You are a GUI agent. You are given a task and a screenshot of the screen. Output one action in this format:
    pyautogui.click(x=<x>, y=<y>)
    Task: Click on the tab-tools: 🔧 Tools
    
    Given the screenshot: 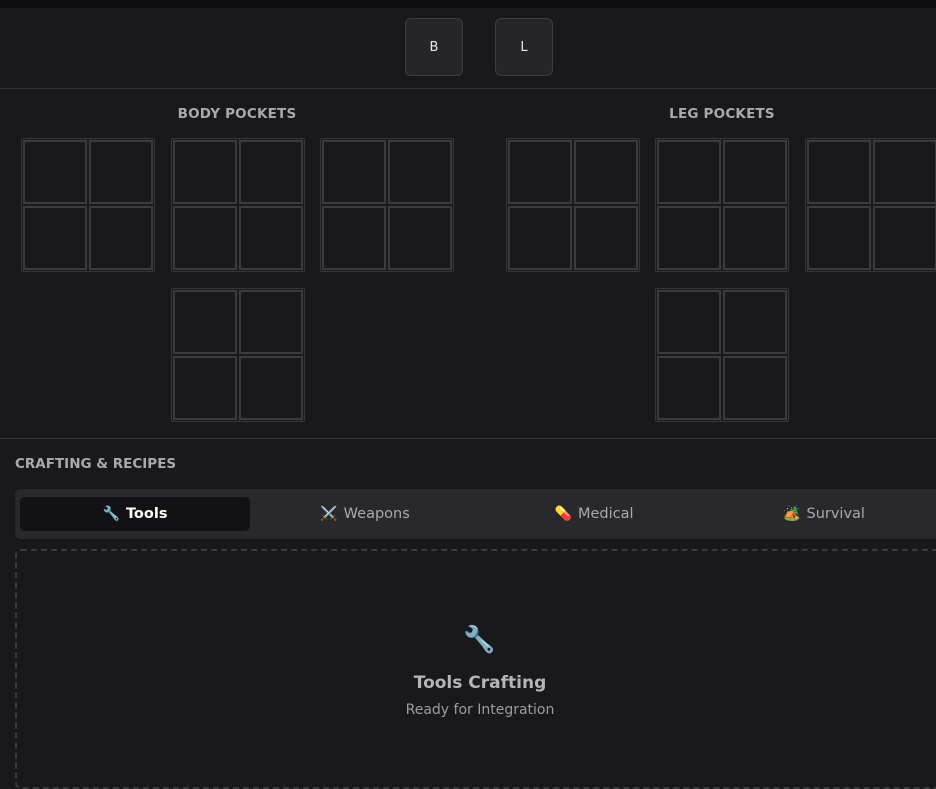 What is the action you would take?
    pyautogui.click(x=135, y=514)
    